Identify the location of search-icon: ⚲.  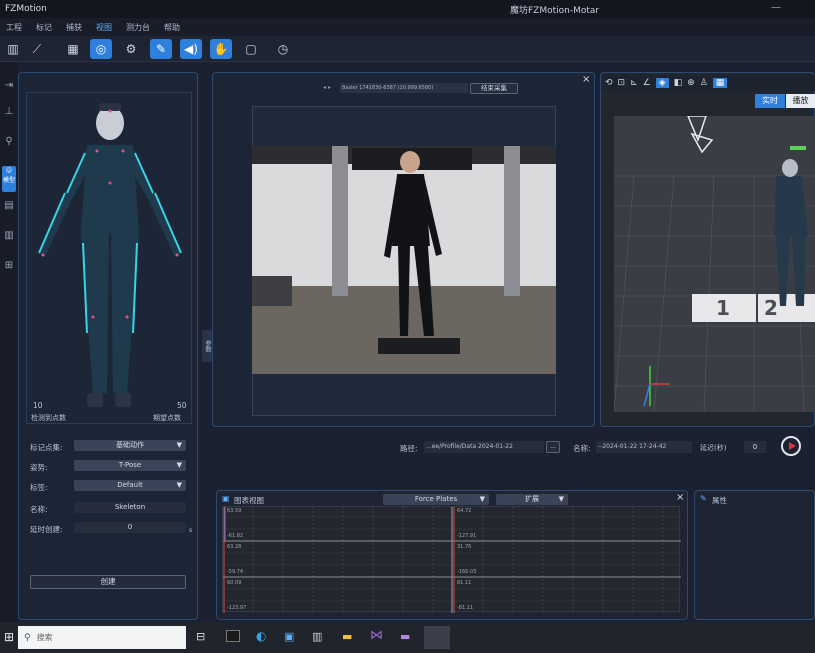
(27, 637).